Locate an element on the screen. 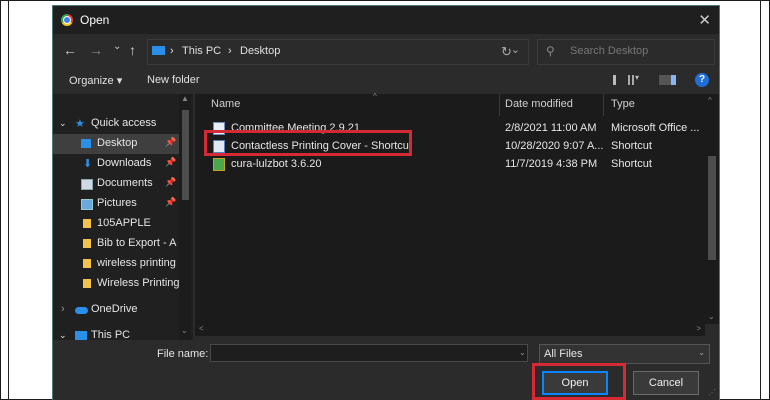 The width and height of the screenshot is (770, 400). command-bar: Organize ▾ New folder ▾ ? is located at coordinates (386, 80).